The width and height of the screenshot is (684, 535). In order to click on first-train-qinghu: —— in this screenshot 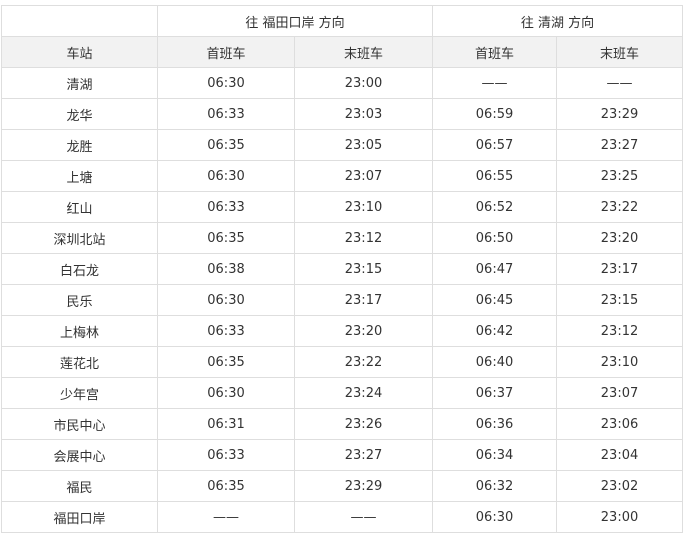, I will do `click(495, 83)`.